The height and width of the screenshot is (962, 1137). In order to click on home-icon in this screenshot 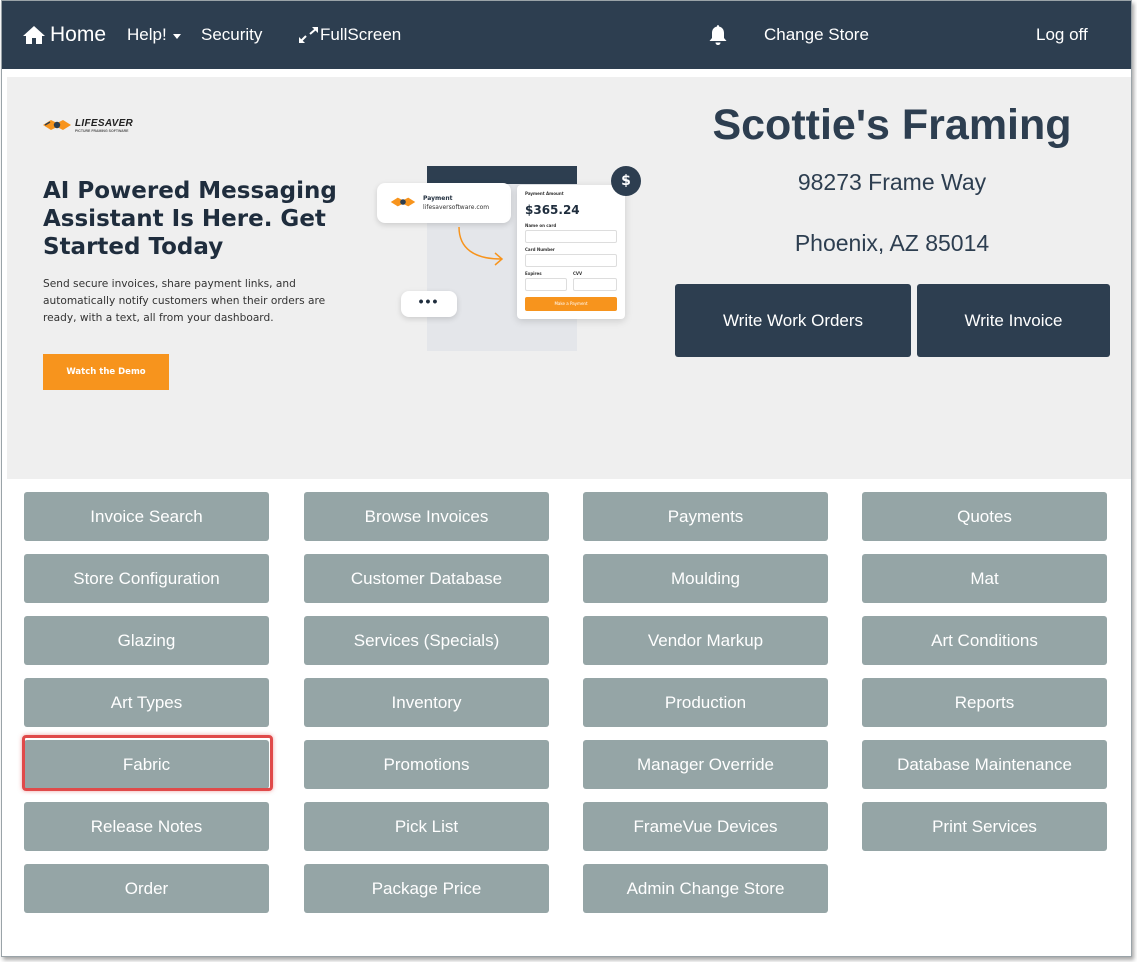, I will do `click(34, 35)`.